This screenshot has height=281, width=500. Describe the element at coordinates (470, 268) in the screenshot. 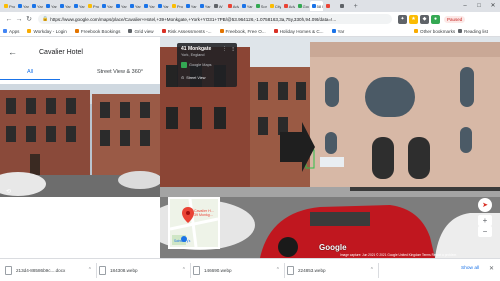

I see `show-all-downloads-button: Show all` at that location.